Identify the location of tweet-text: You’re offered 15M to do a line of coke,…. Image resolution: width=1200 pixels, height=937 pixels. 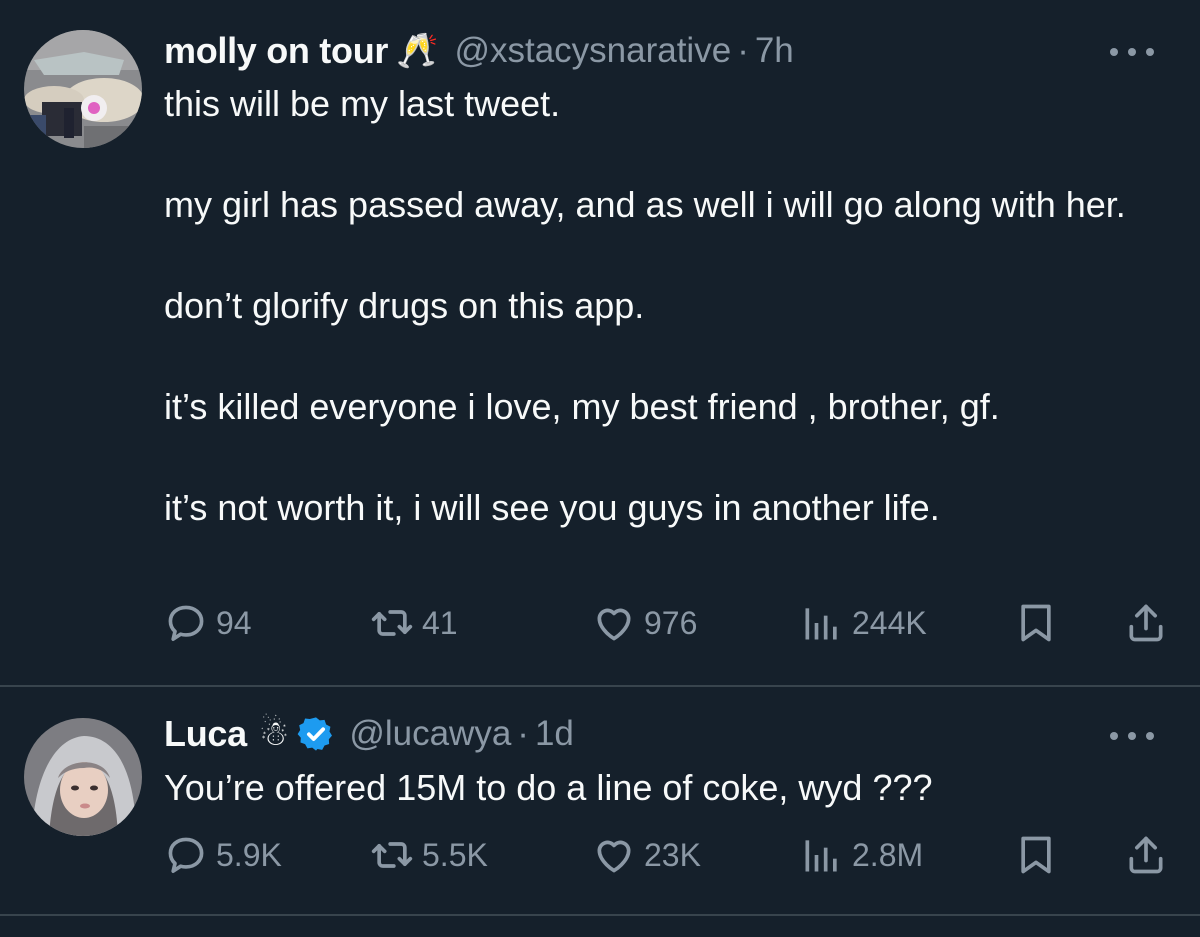
(664, 788).